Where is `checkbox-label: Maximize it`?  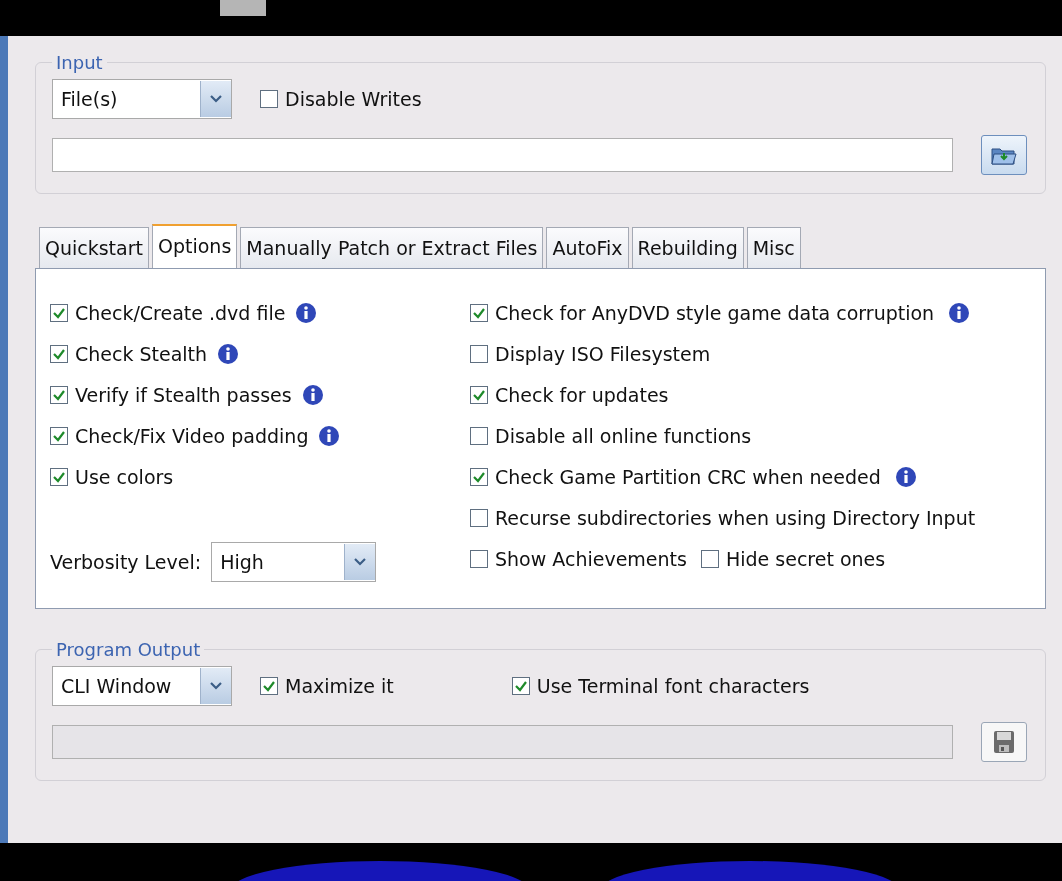 checkbox-label: Maximize it is located at coordinates (339, 686).